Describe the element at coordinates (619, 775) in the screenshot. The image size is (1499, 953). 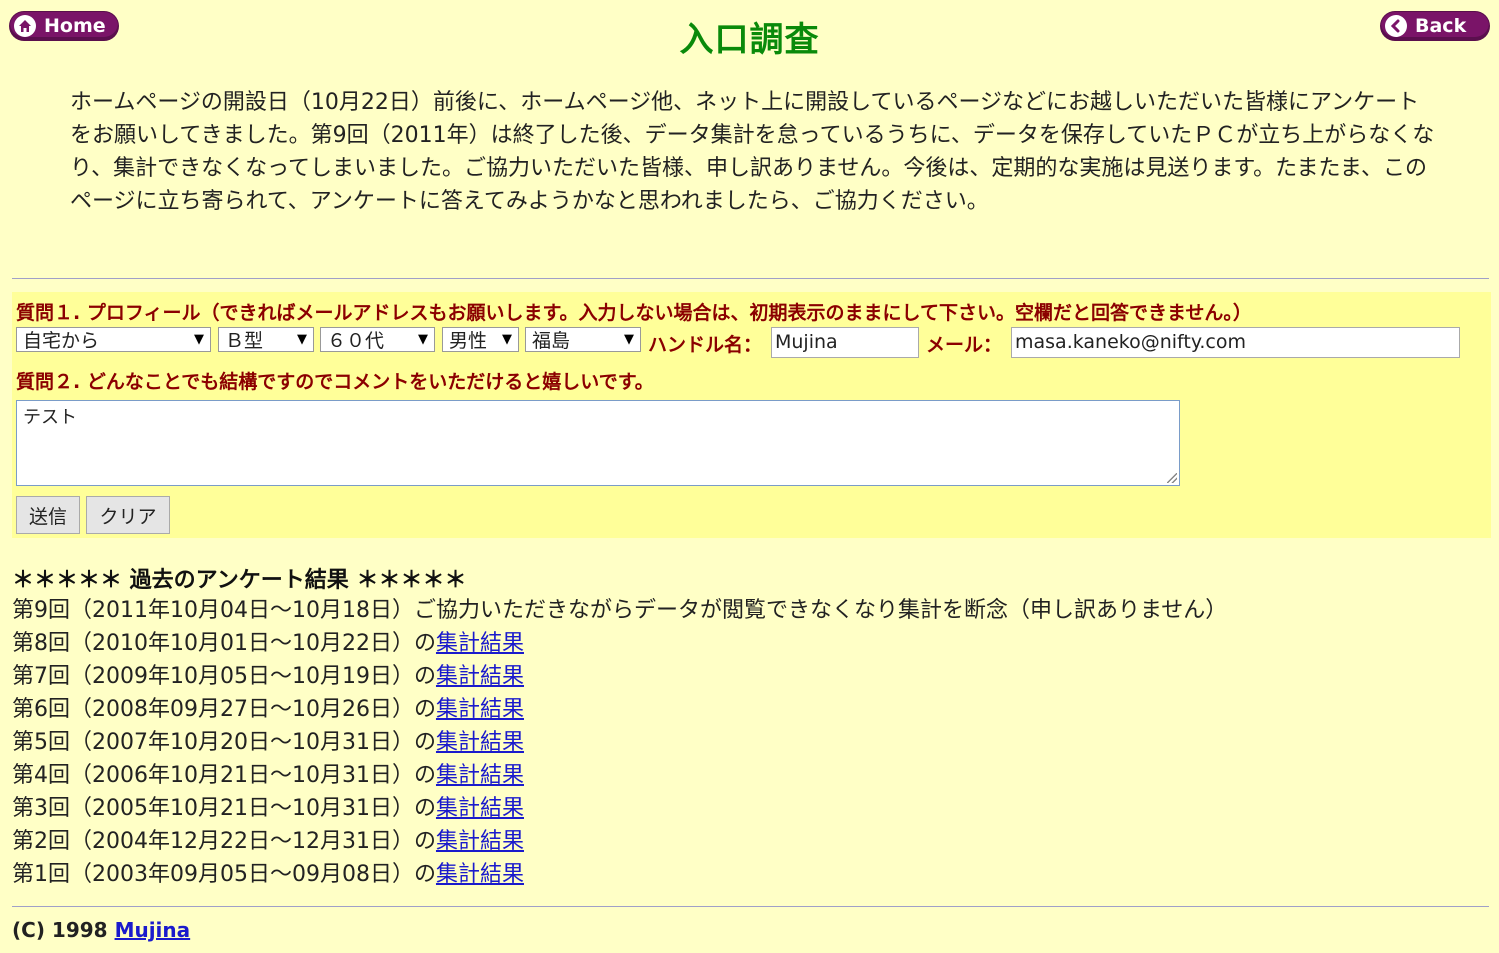
I see `list-item: 第4回（2006年10月21日～10月31日）の集計結果` at that location.